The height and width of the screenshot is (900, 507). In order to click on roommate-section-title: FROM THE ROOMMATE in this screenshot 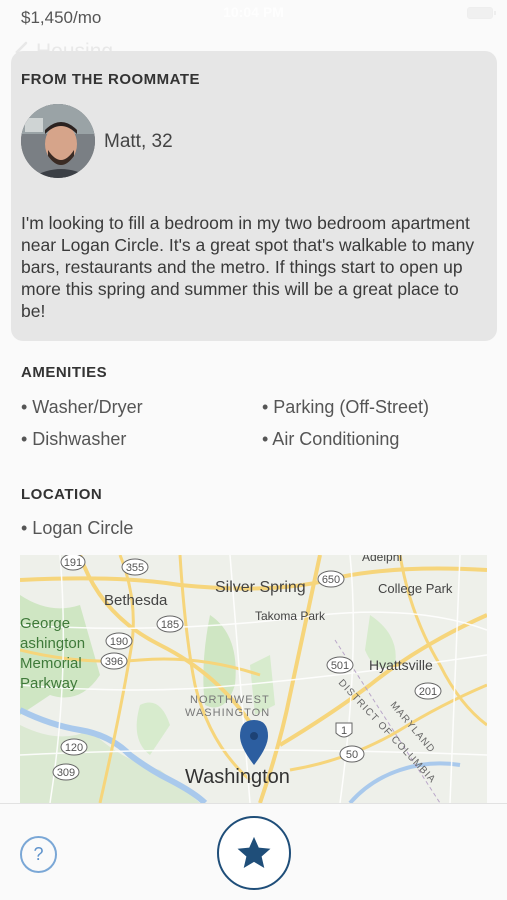, I will do `click(111, 79)`.